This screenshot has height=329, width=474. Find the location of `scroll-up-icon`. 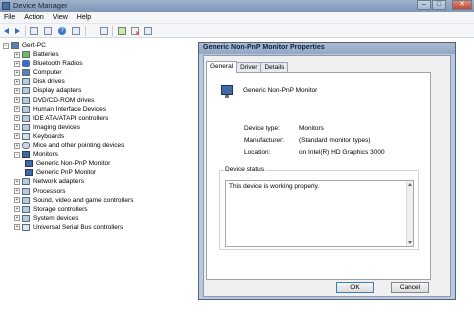

scroll-up-icon is located at coordinates (410, 184).